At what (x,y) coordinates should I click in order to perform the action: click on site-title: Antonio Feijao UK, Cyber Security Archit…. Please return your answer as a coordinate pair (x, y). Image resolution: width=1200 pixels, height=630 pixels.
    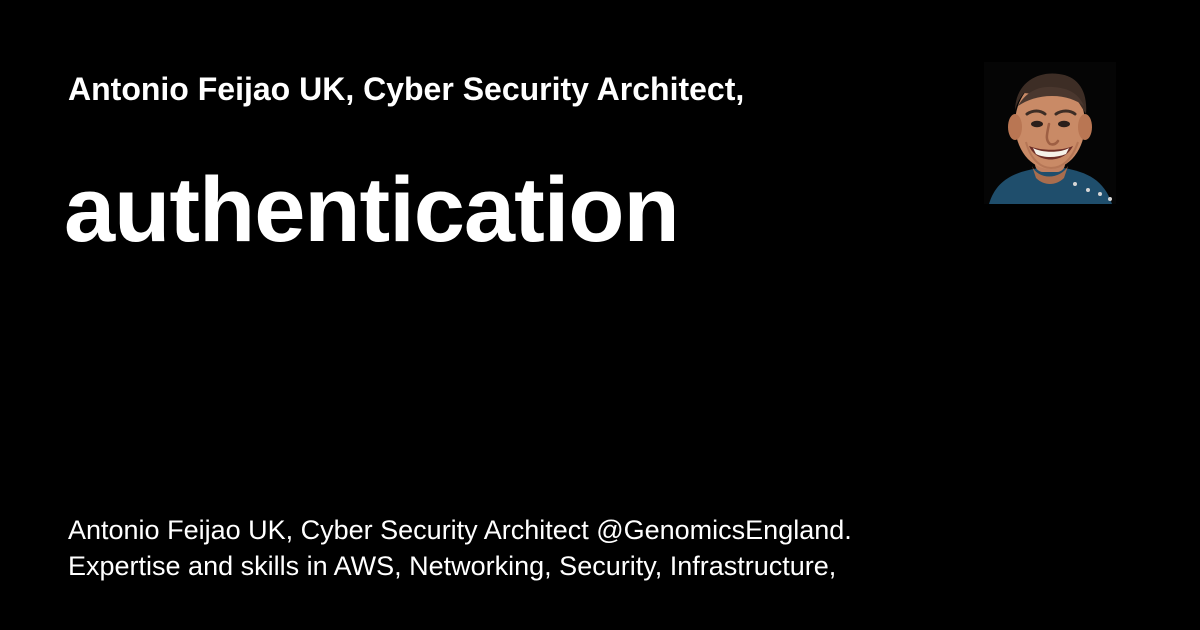
    Looking at the image, I should click on (406, 89).